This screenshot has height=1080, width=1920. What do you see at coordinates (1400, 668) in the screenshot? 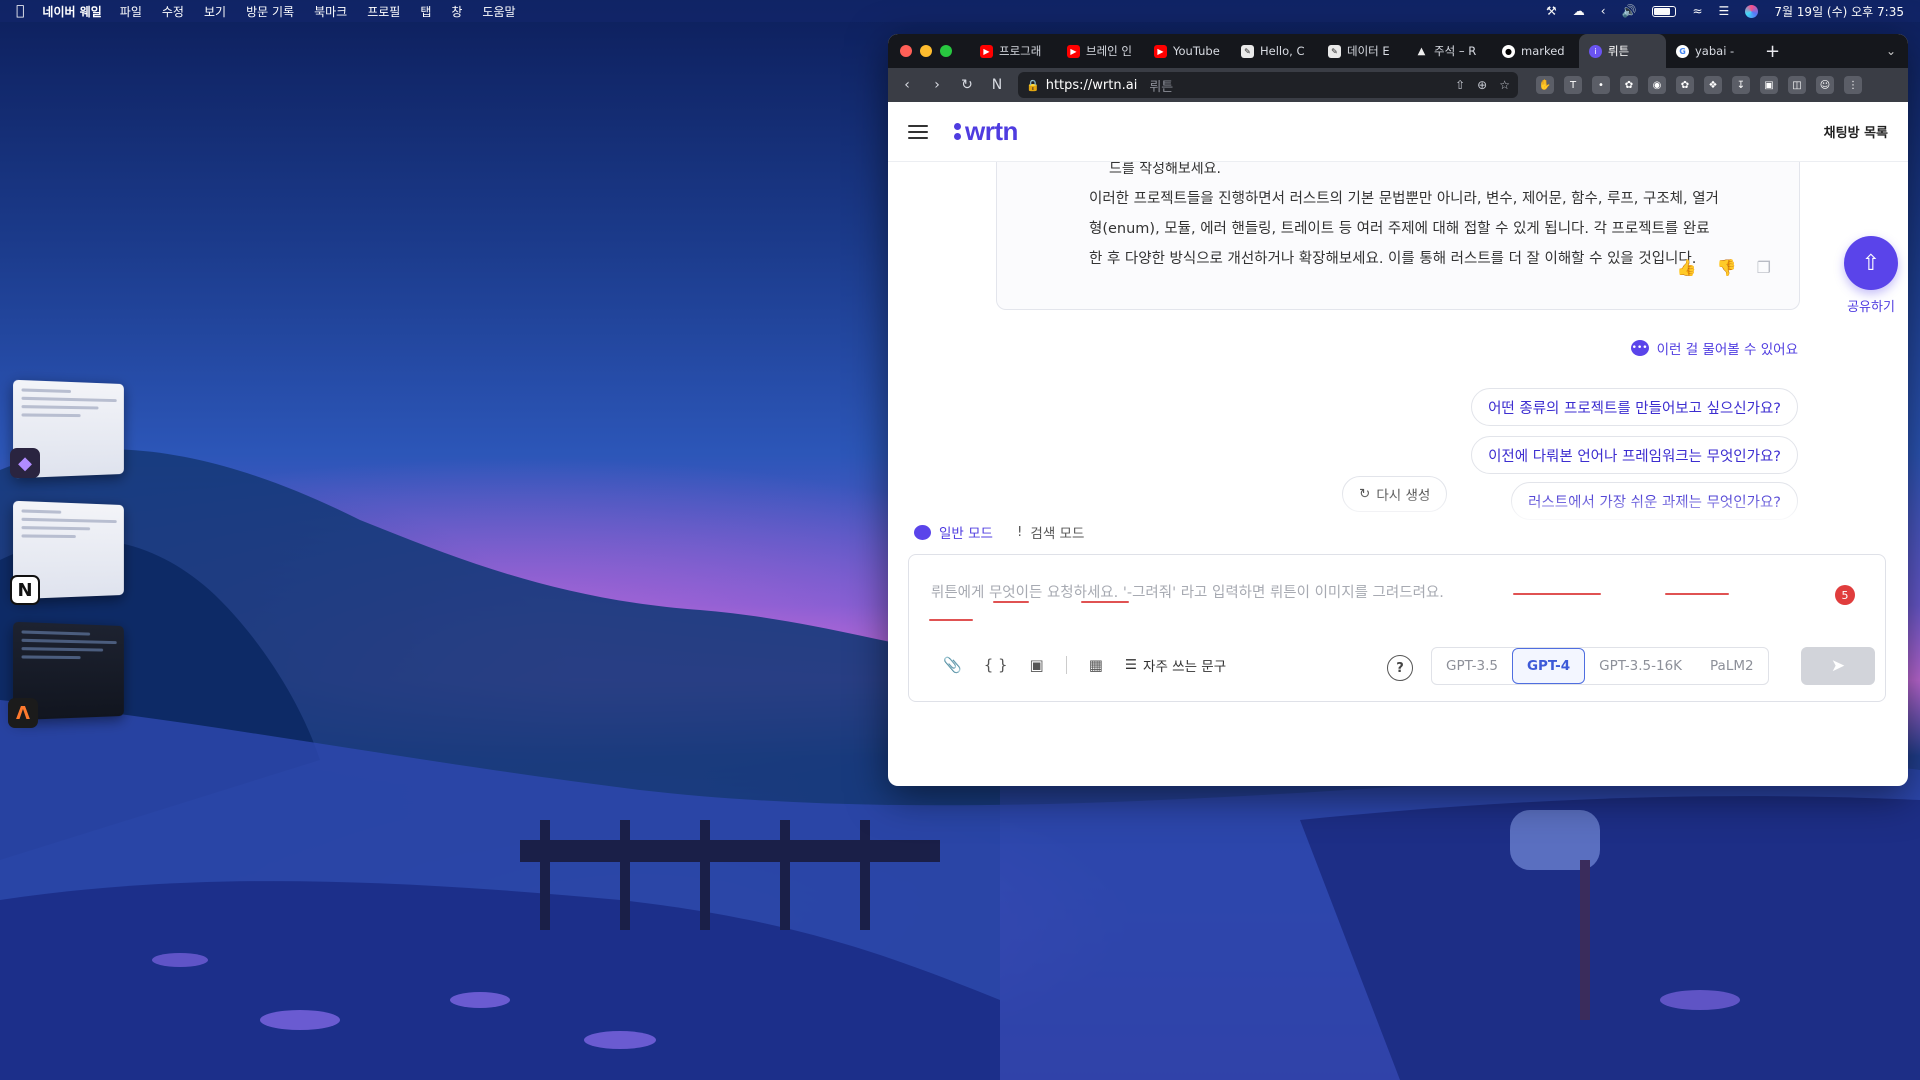
I see `help-icon: ?` at bounding box center [1400, 668].